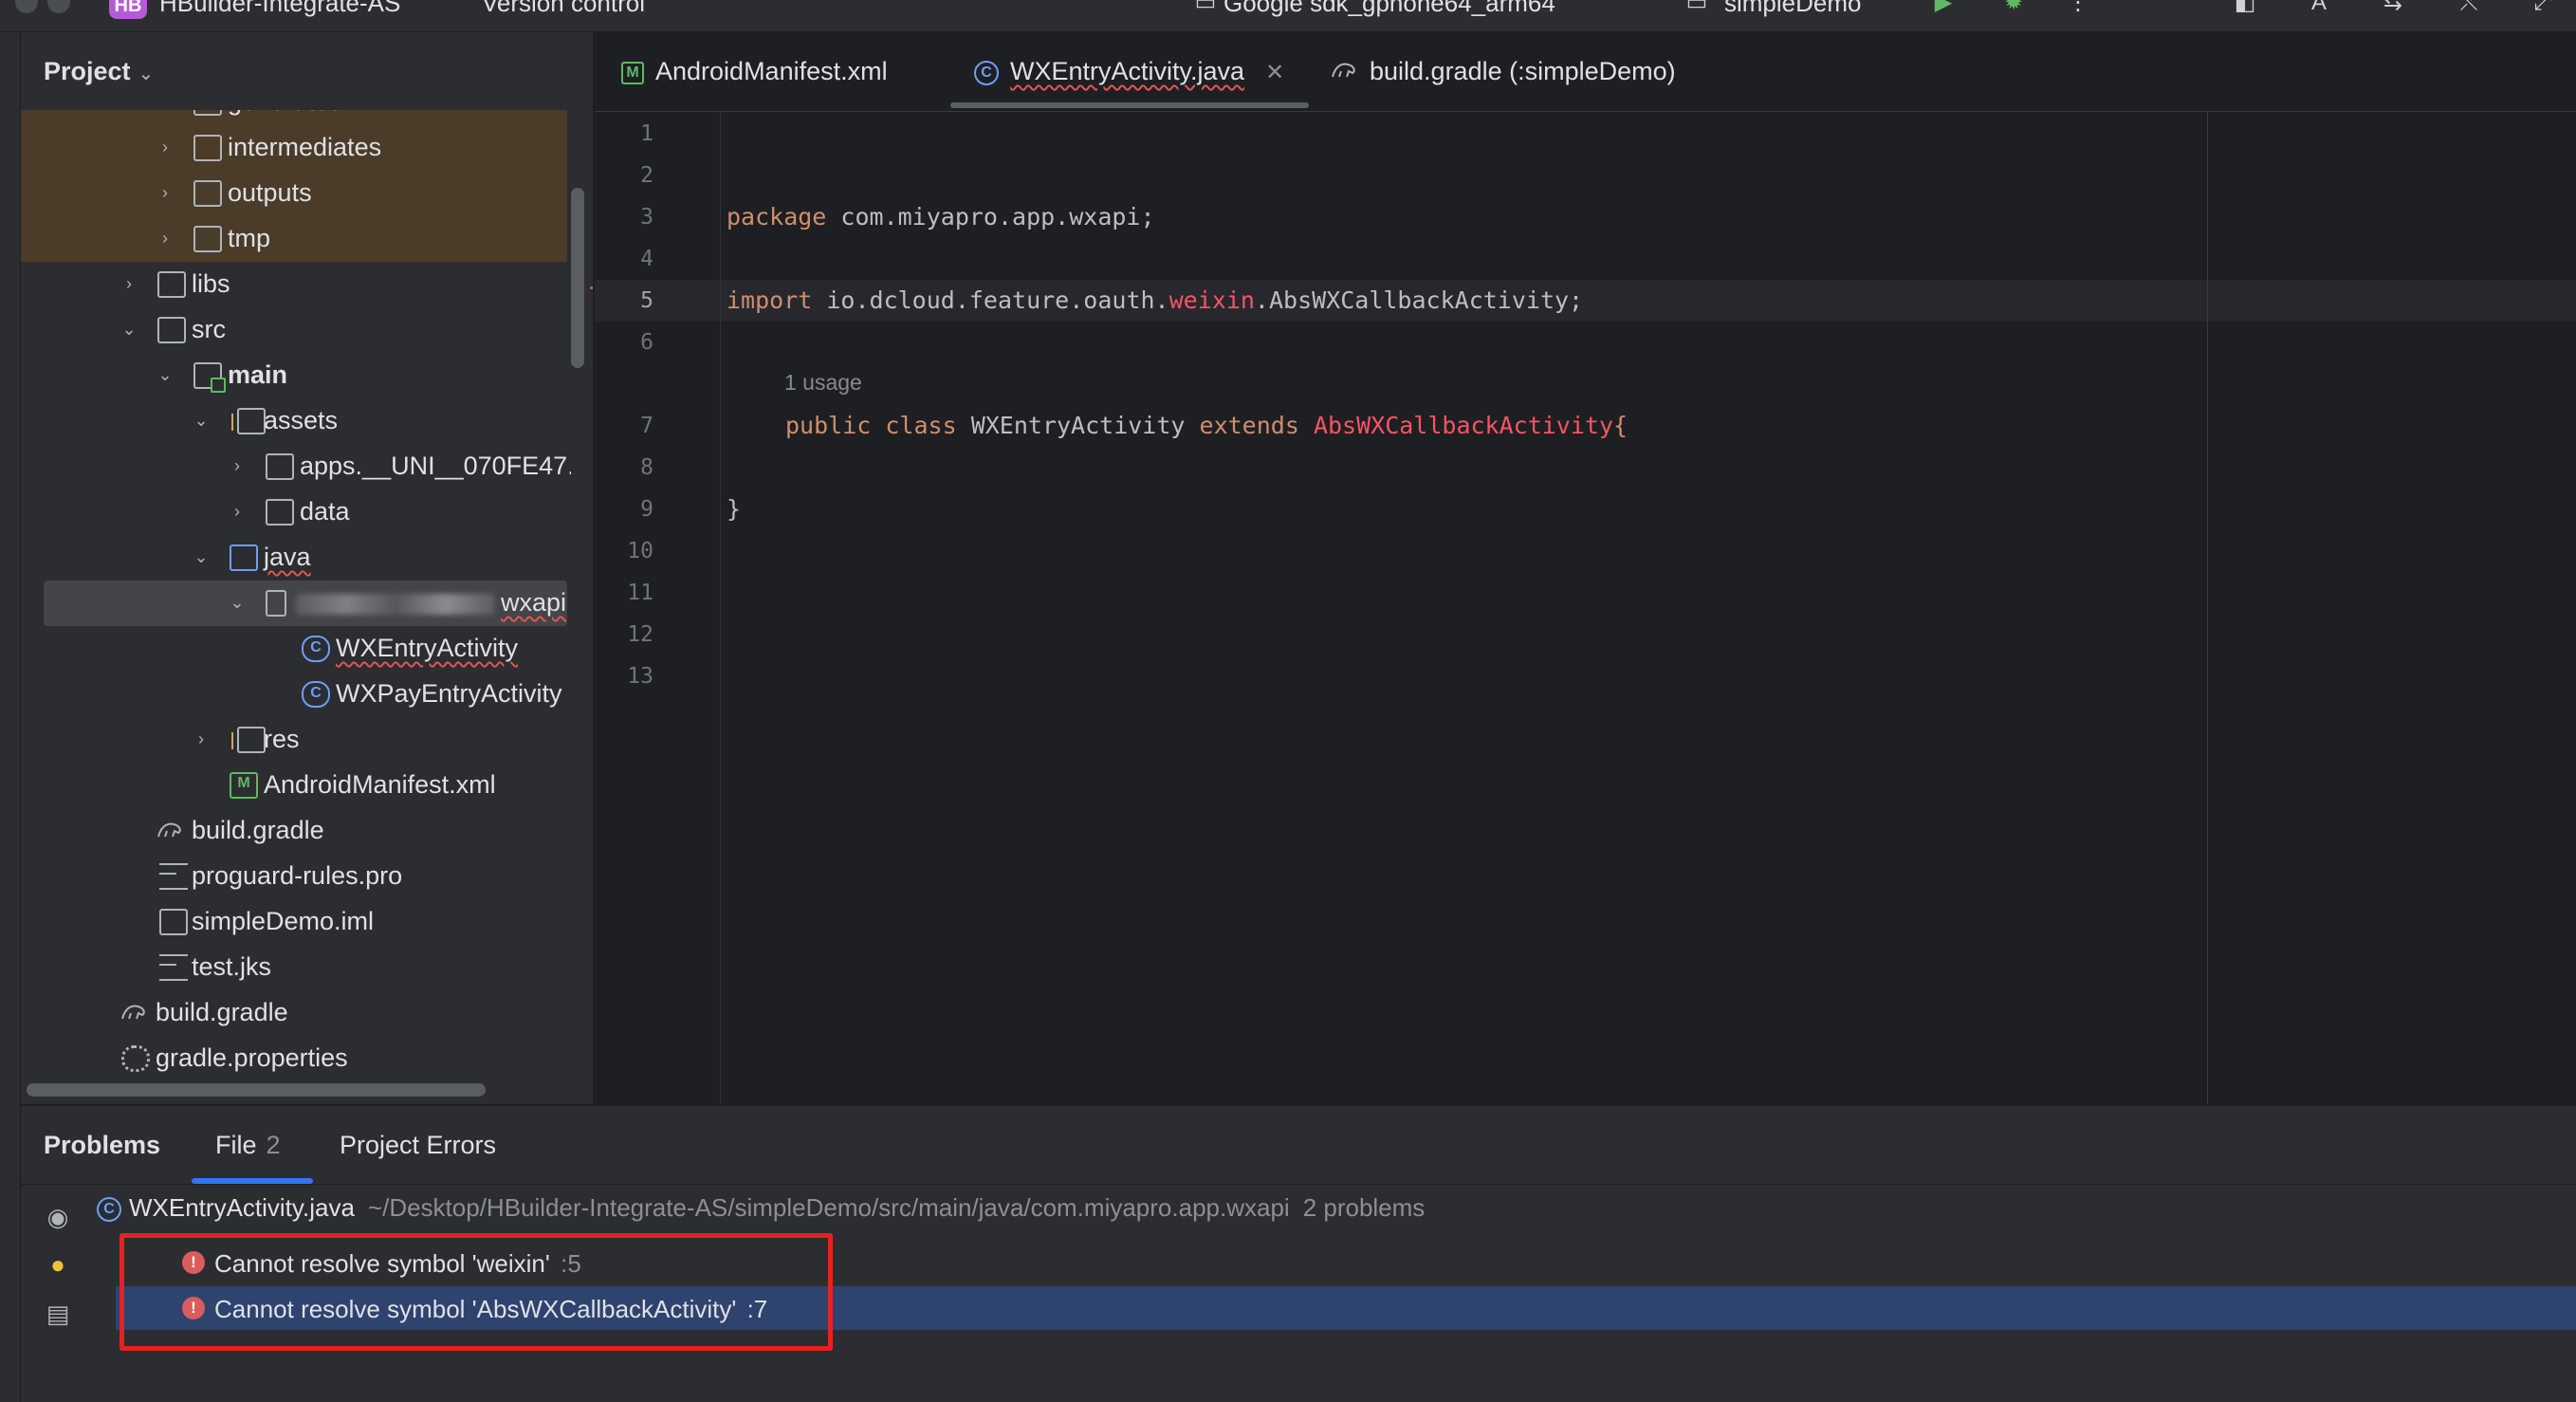 The image size is (2576, 1402). I want to click on line-number: 4, so click(646, 259).